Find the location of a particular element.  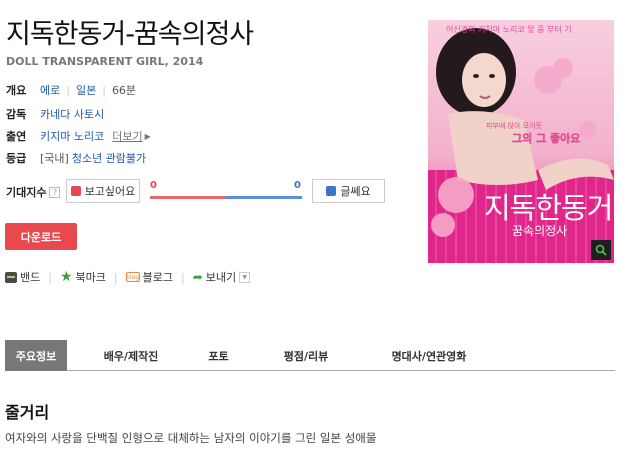

director-label: 감독 is located at coordinates (16, 114).